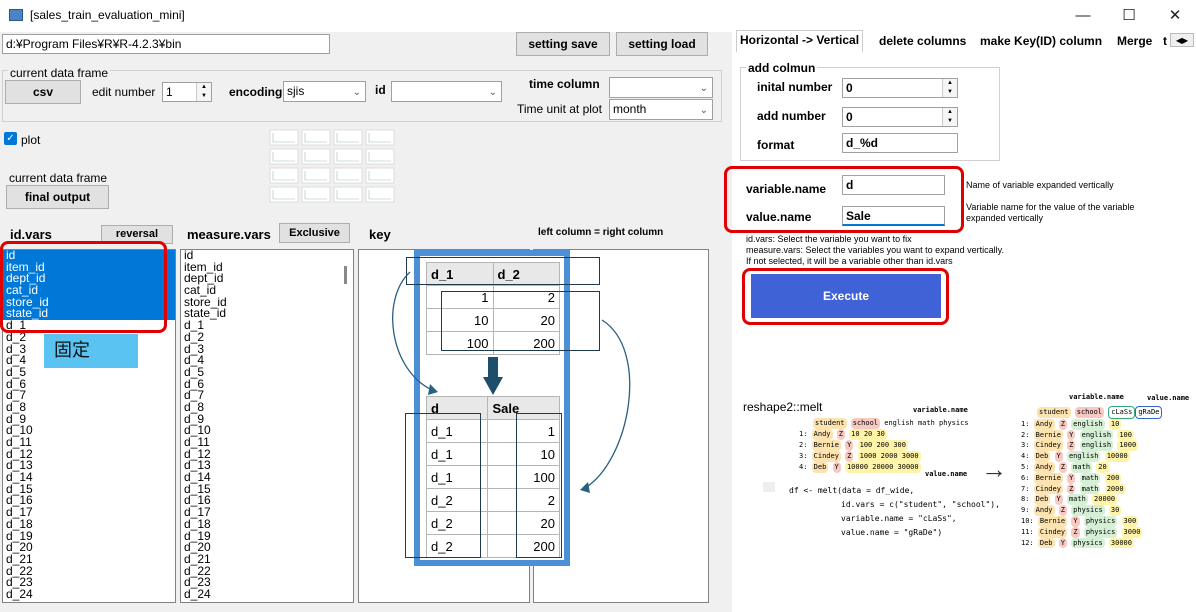  What do you see at coordinates (31, 140) in the screenshot?
I see `plot-label: plot` at bounding box center [31, 140].